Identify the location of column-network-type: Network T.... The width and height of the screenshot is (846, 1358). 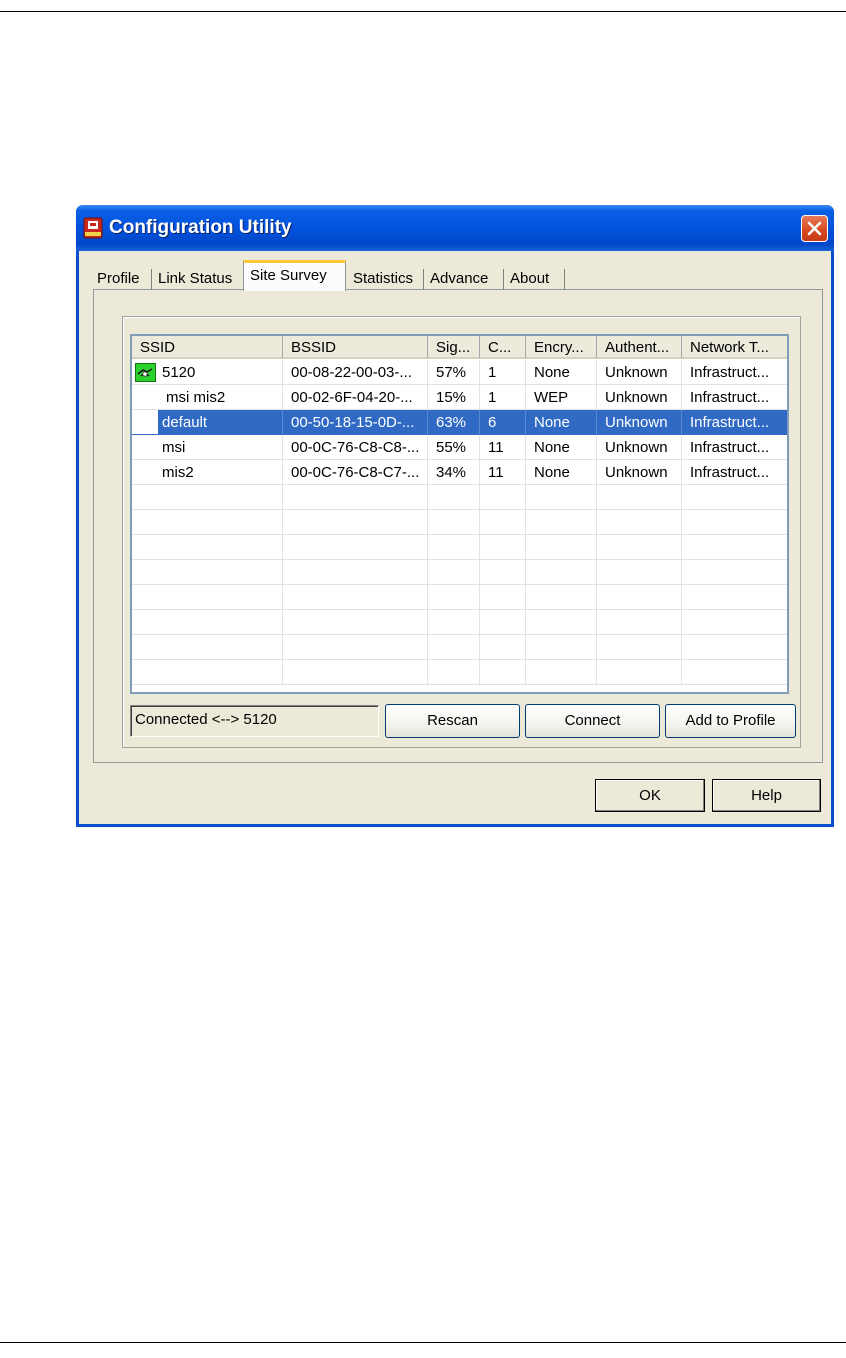
(734, 347).